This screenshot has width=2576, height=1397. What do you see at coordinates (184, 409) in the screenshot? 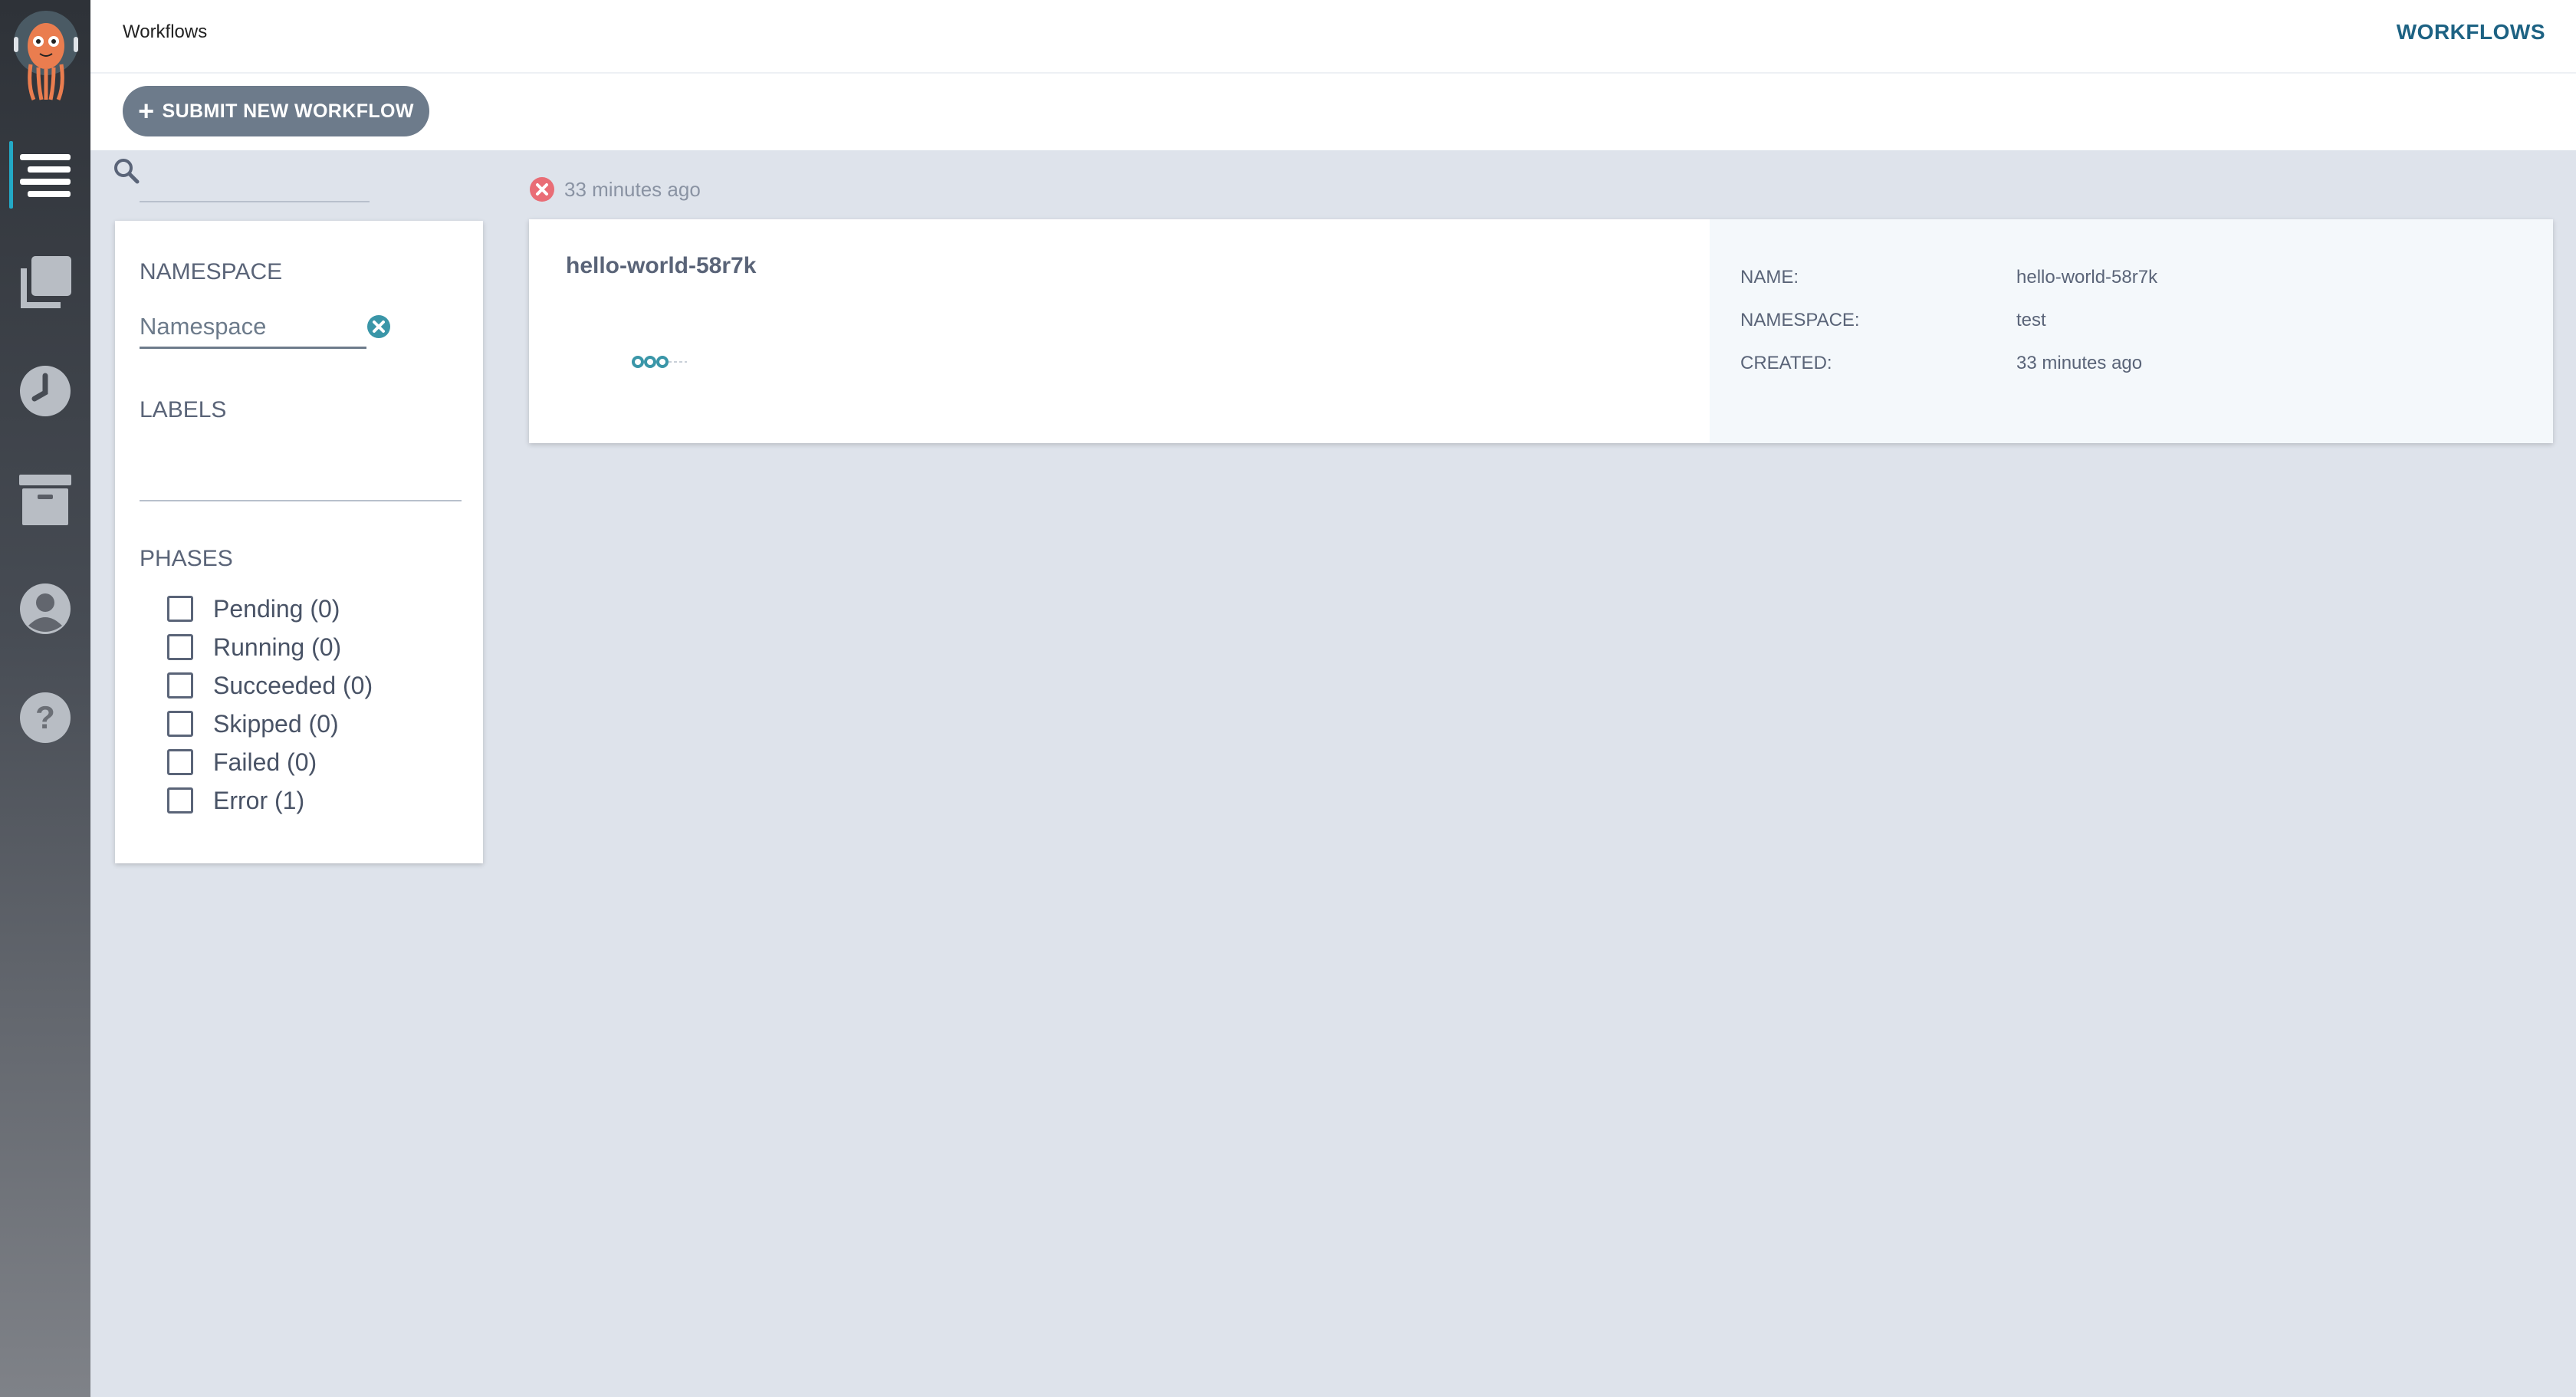
I see `labels-heading: LABELS` at bounding box center [184, 409].